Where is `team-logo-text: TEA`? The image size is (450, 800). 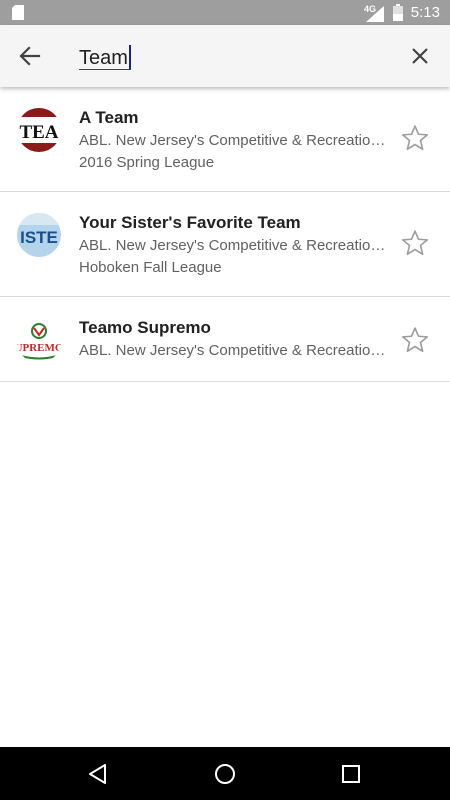 team-logo-text: TEA is located at coordinates (38, 132).